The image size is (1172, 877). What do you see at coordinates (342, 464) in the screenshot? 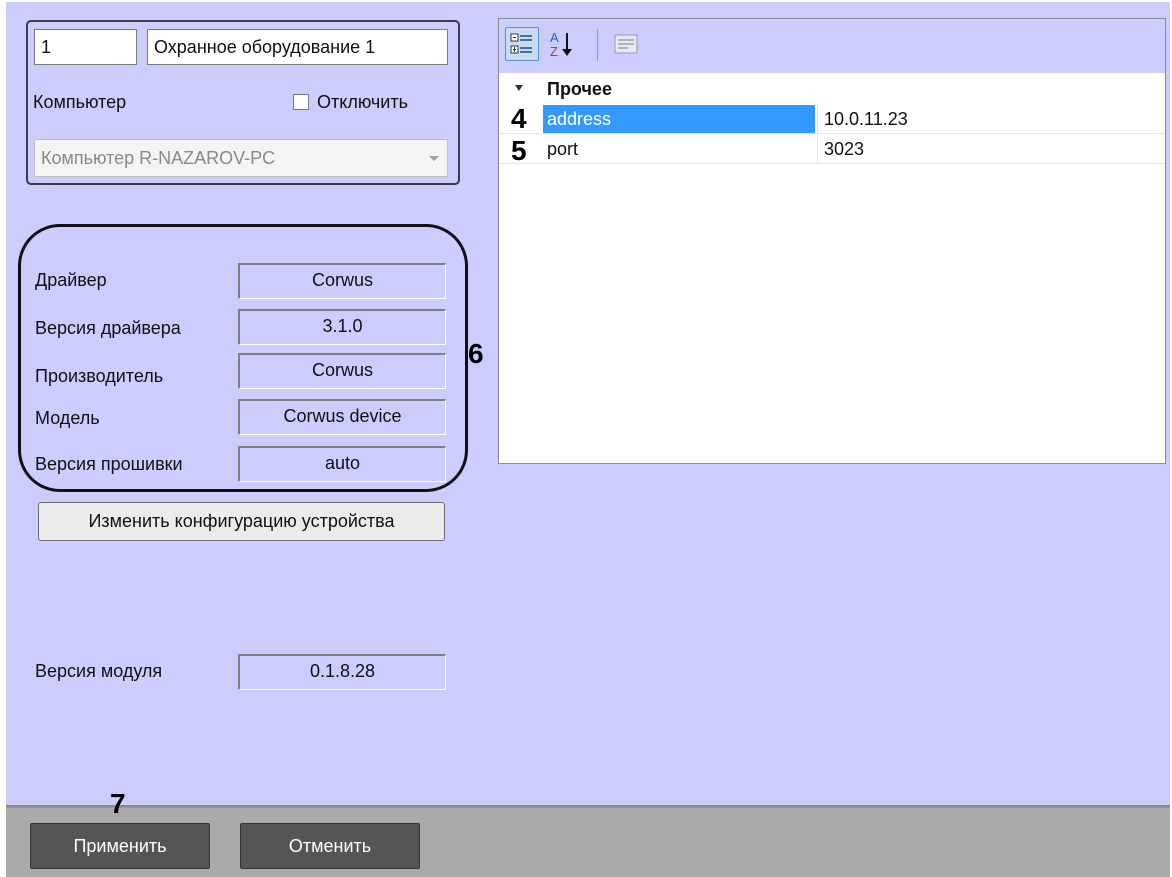
I see `firmware-version-value: auto` at bounding box center [342, 464].